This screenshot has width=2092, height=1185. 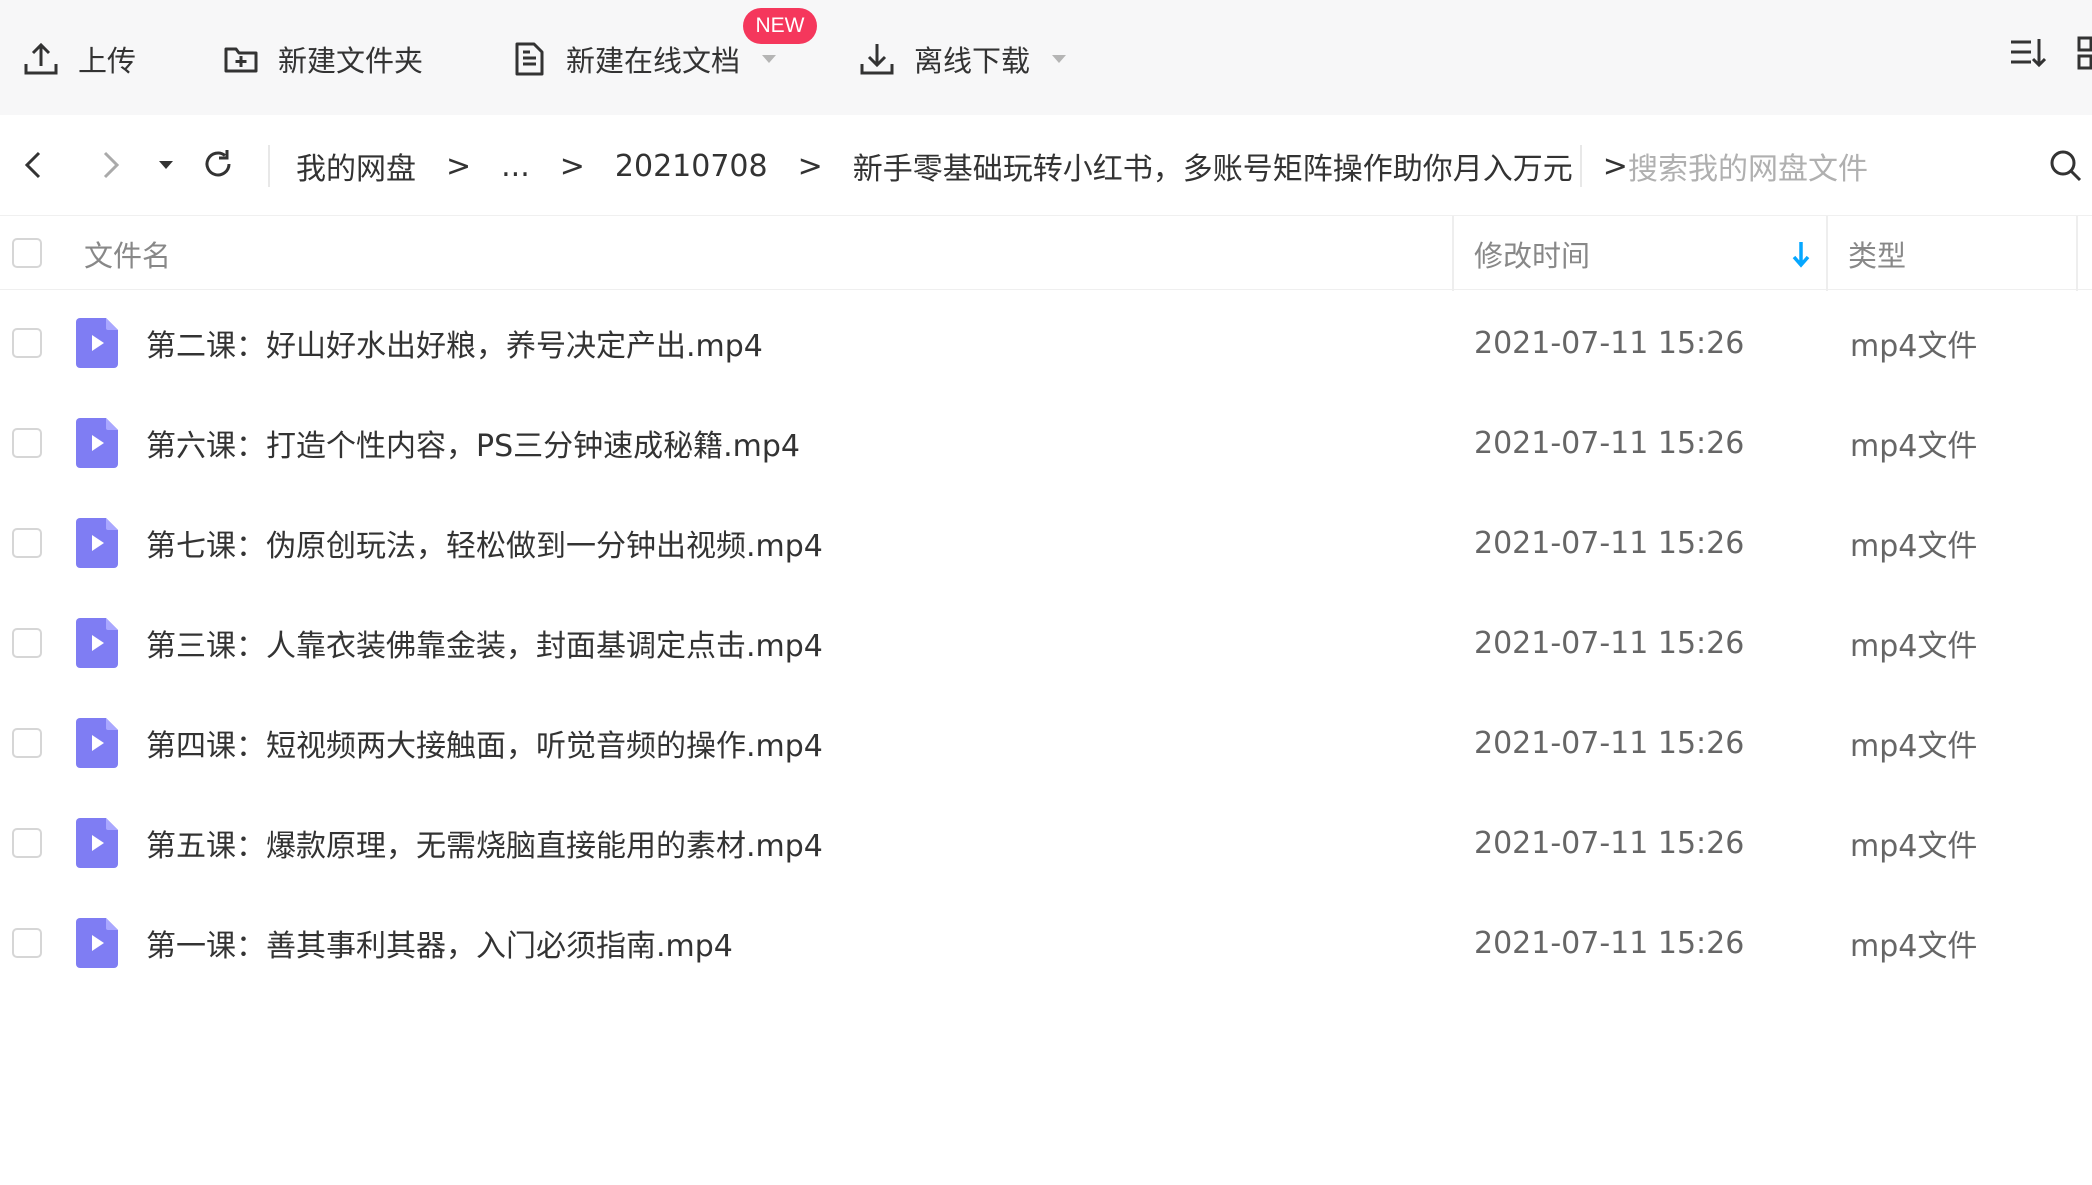 I want to click on column-header-name: 文件名, so click(x=127, y=253).